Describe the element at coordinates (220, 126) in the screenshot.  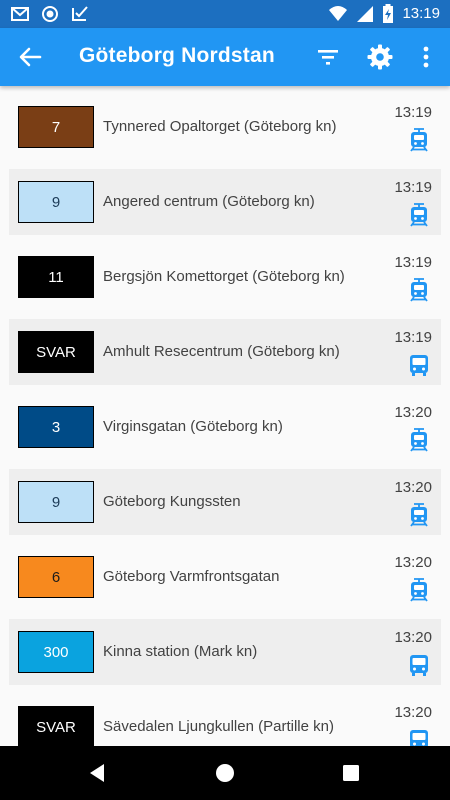
I see `destination-label: Tynnered Opaltorget (Göteborg kn)` at that location.